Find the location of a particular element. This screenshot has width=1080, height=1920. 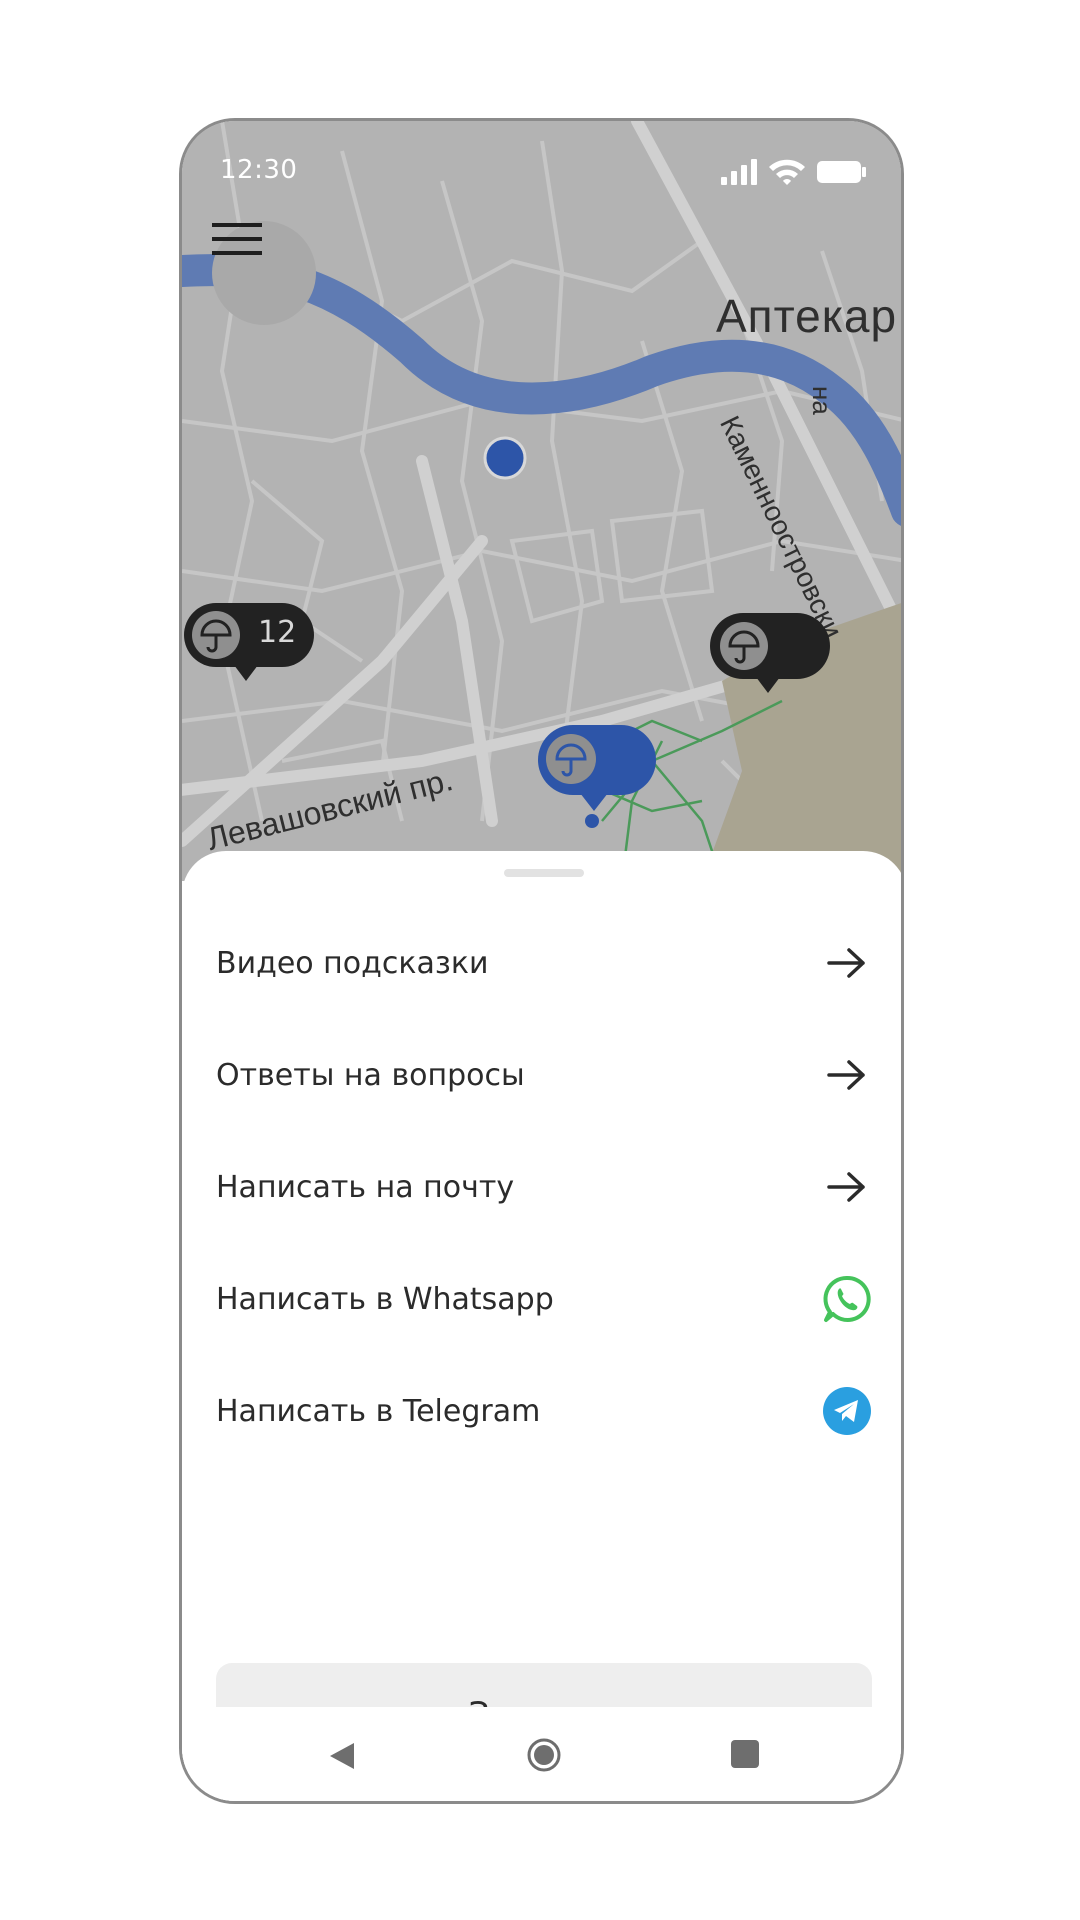

signal-icon is located at coordinates (739, 172).